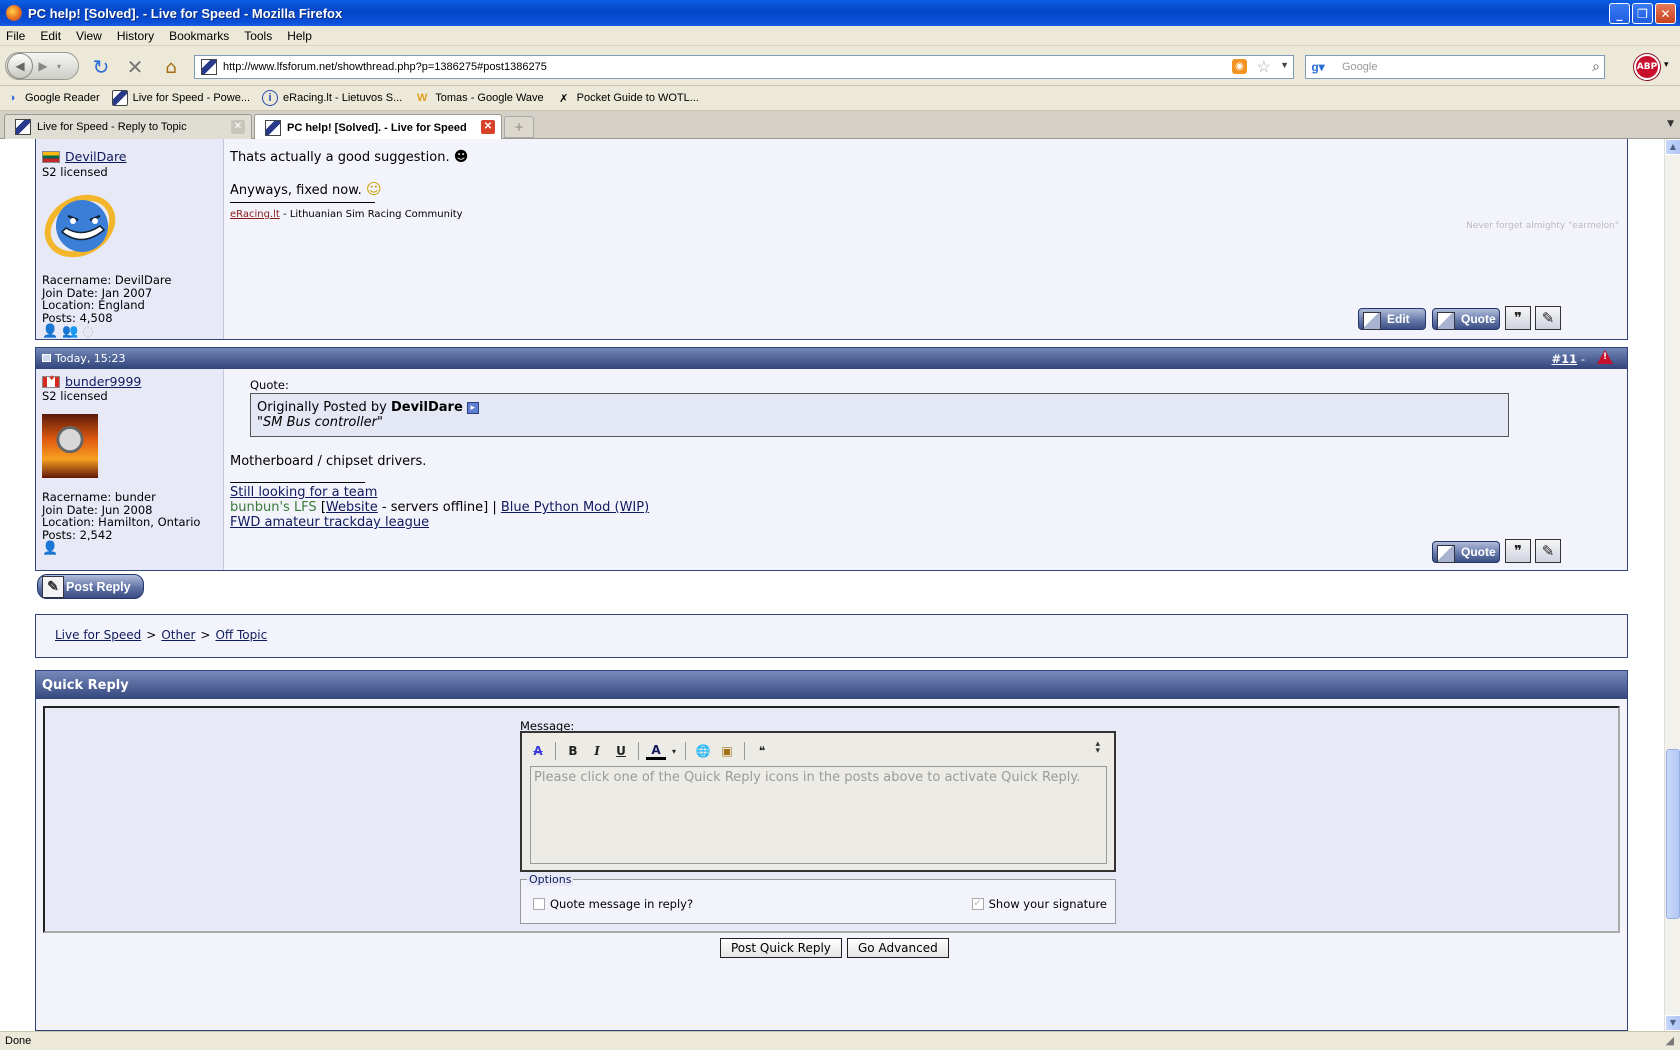  I want to click on menu-tools: Tools, so click(258, 36).